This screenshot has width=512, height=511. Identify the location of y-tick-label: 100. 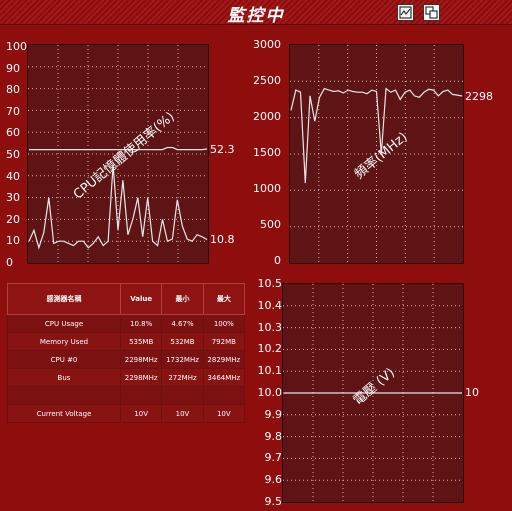
(16, 46).